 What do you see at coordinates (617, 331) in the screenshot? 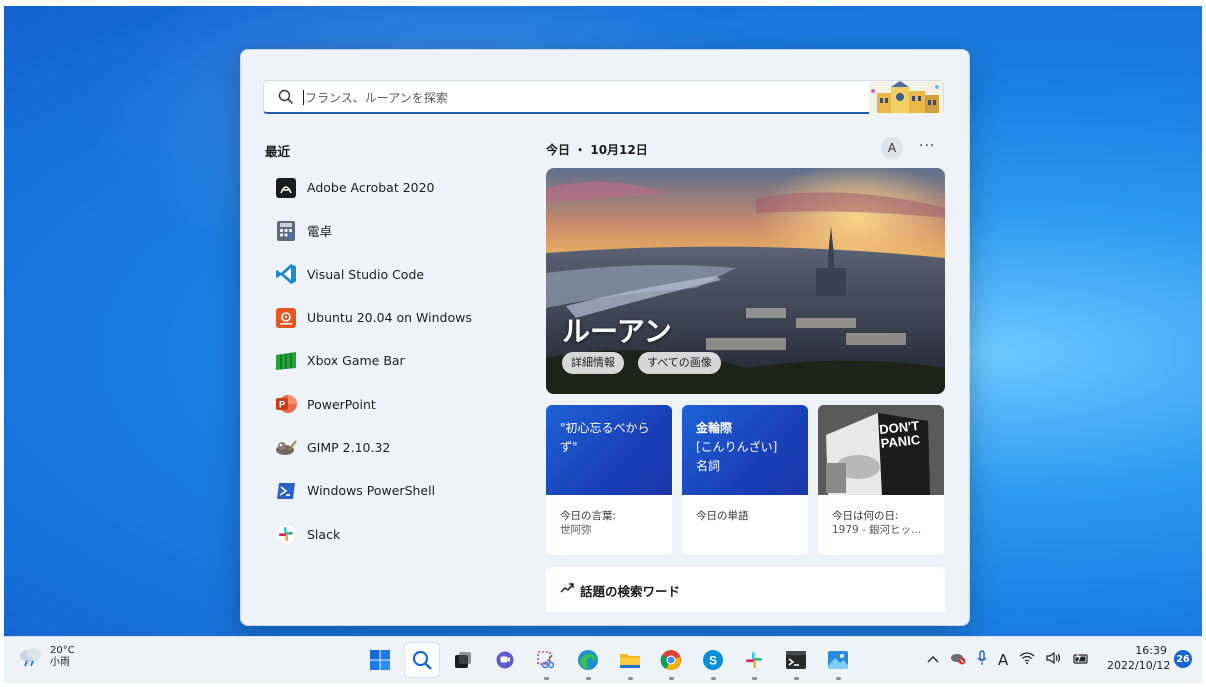
I see `hero-title: ルーアン` at bounding box center [617, 331].